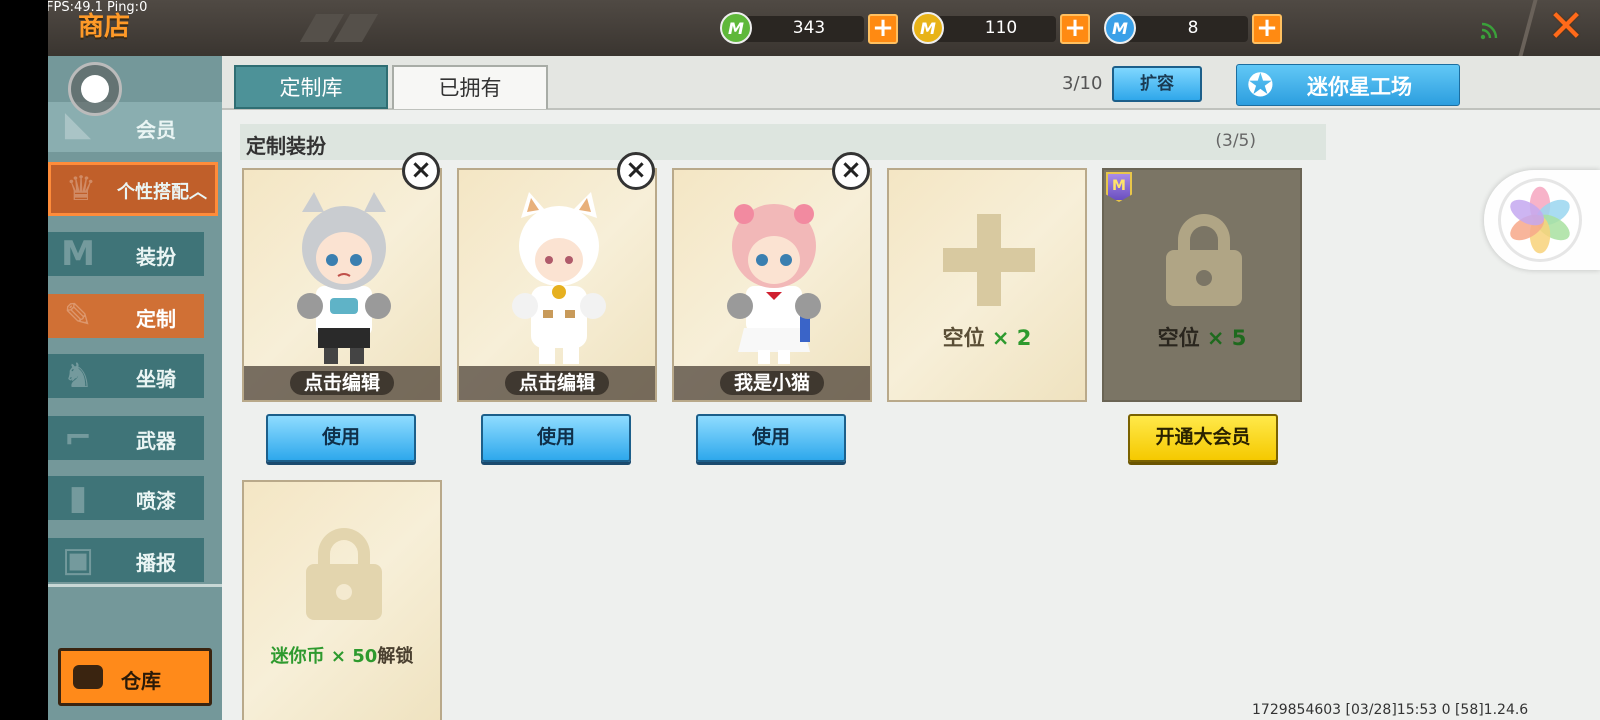  Describe the element at coordinates (1528, 28) in the screenshot. I see `divider` at that location.